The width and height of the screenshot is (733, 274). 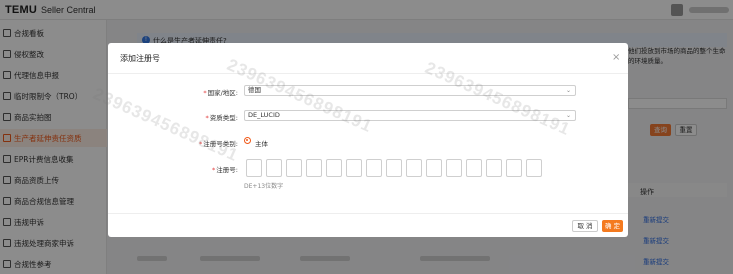 I want to click on registration-number-label: *注册号:, so click(x=225, y=170).